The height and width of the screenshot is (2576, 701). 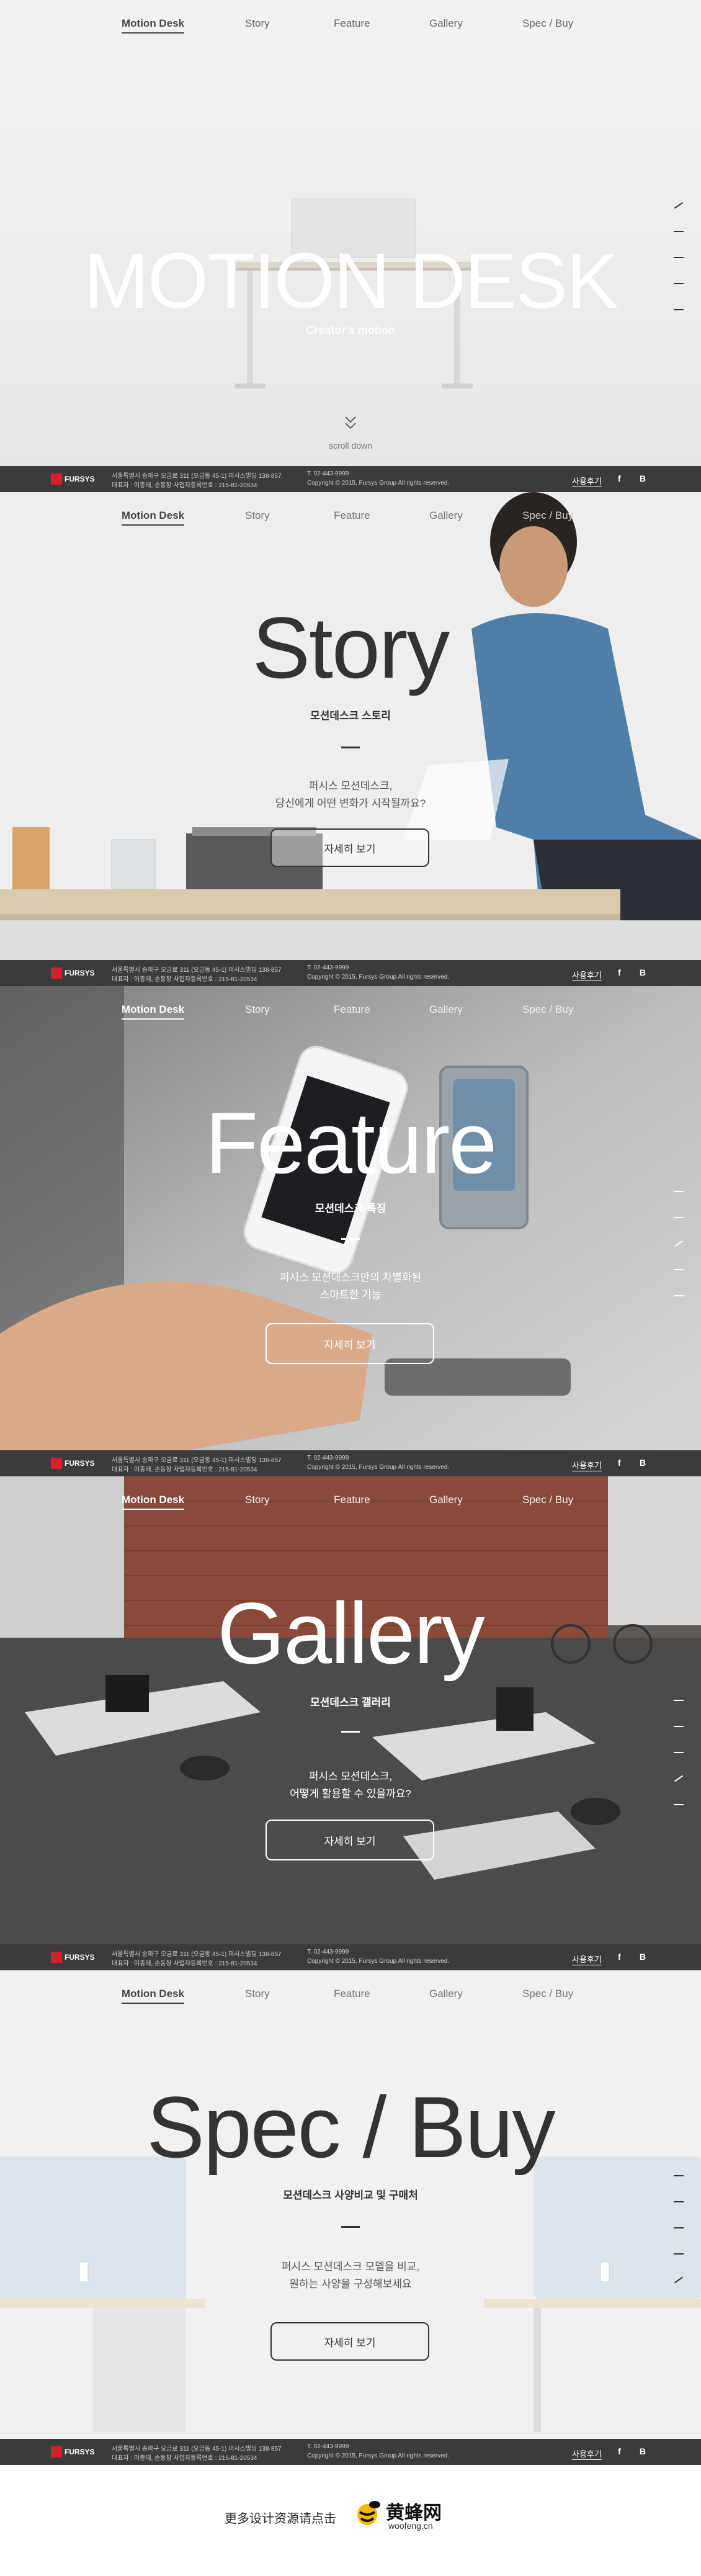 What do you see at coordinates (679, 1765) in the screenshot?
I see `section-indicator` at bounding box center [679, 1765].